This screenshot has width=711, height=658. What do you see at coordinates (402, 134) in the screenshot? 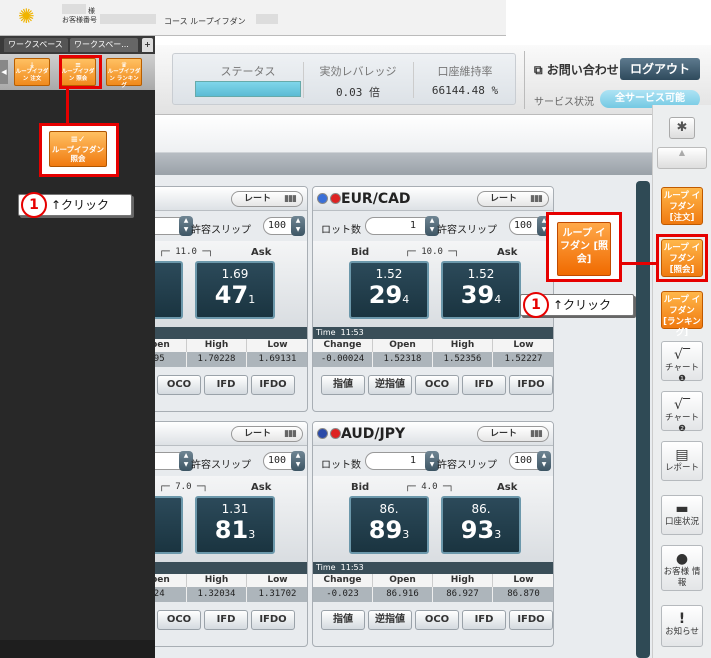
I see `workspace-header` at bounding box center [402, 134].